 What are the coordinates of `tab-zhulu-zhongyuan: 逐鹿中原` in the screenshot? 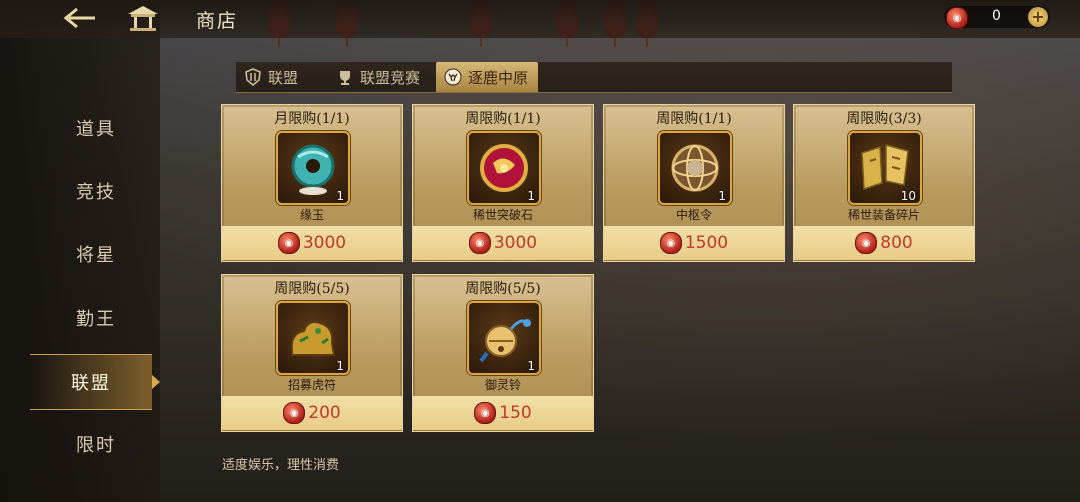 It's located at (487, 77).